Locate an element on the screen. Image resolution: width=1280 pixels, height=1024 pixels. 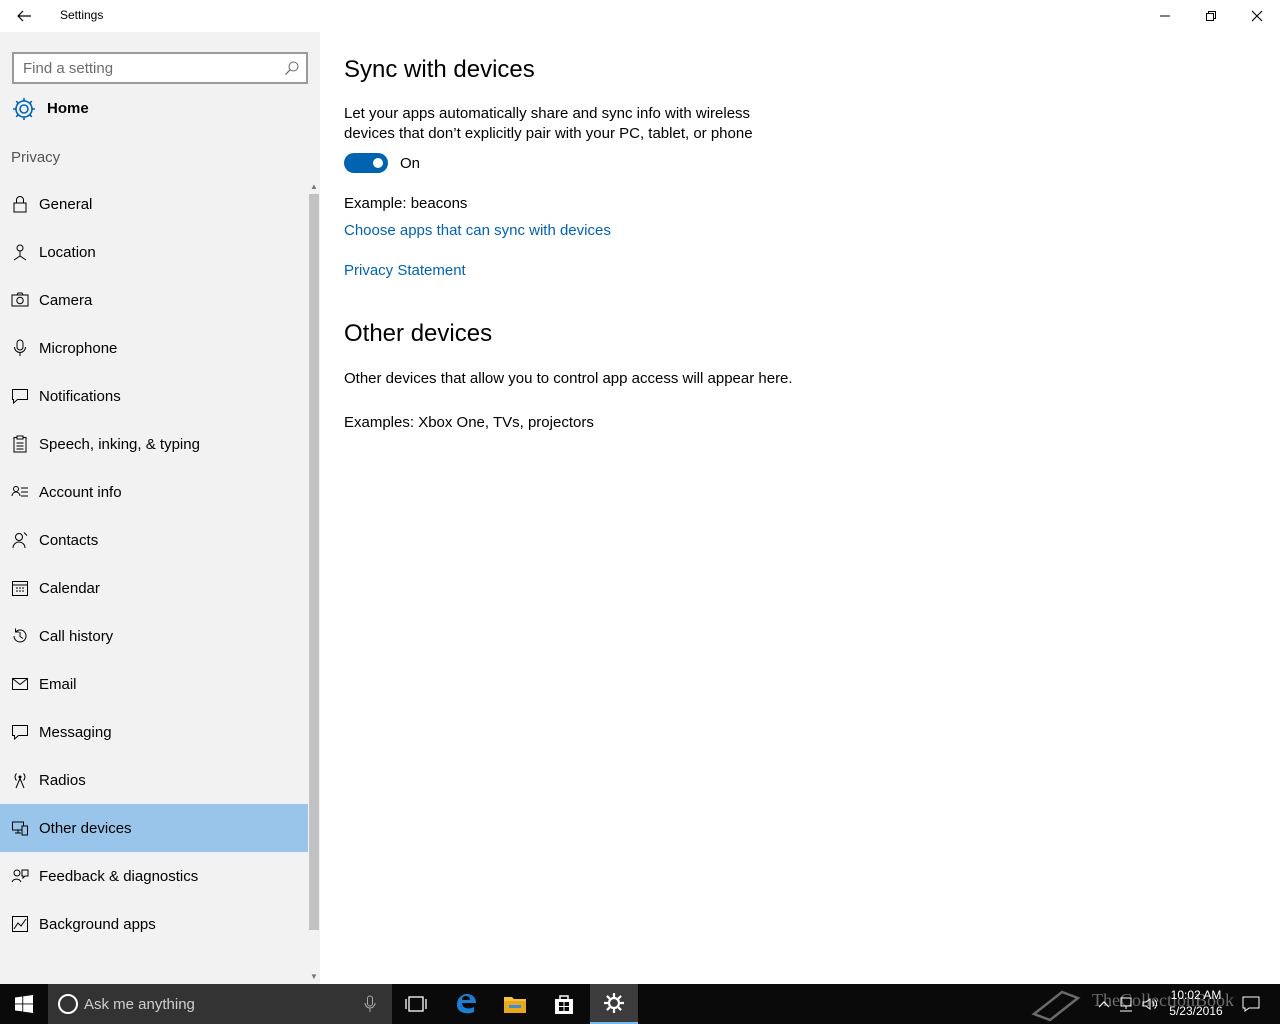
store-button is located at coordinates (564, 1004).